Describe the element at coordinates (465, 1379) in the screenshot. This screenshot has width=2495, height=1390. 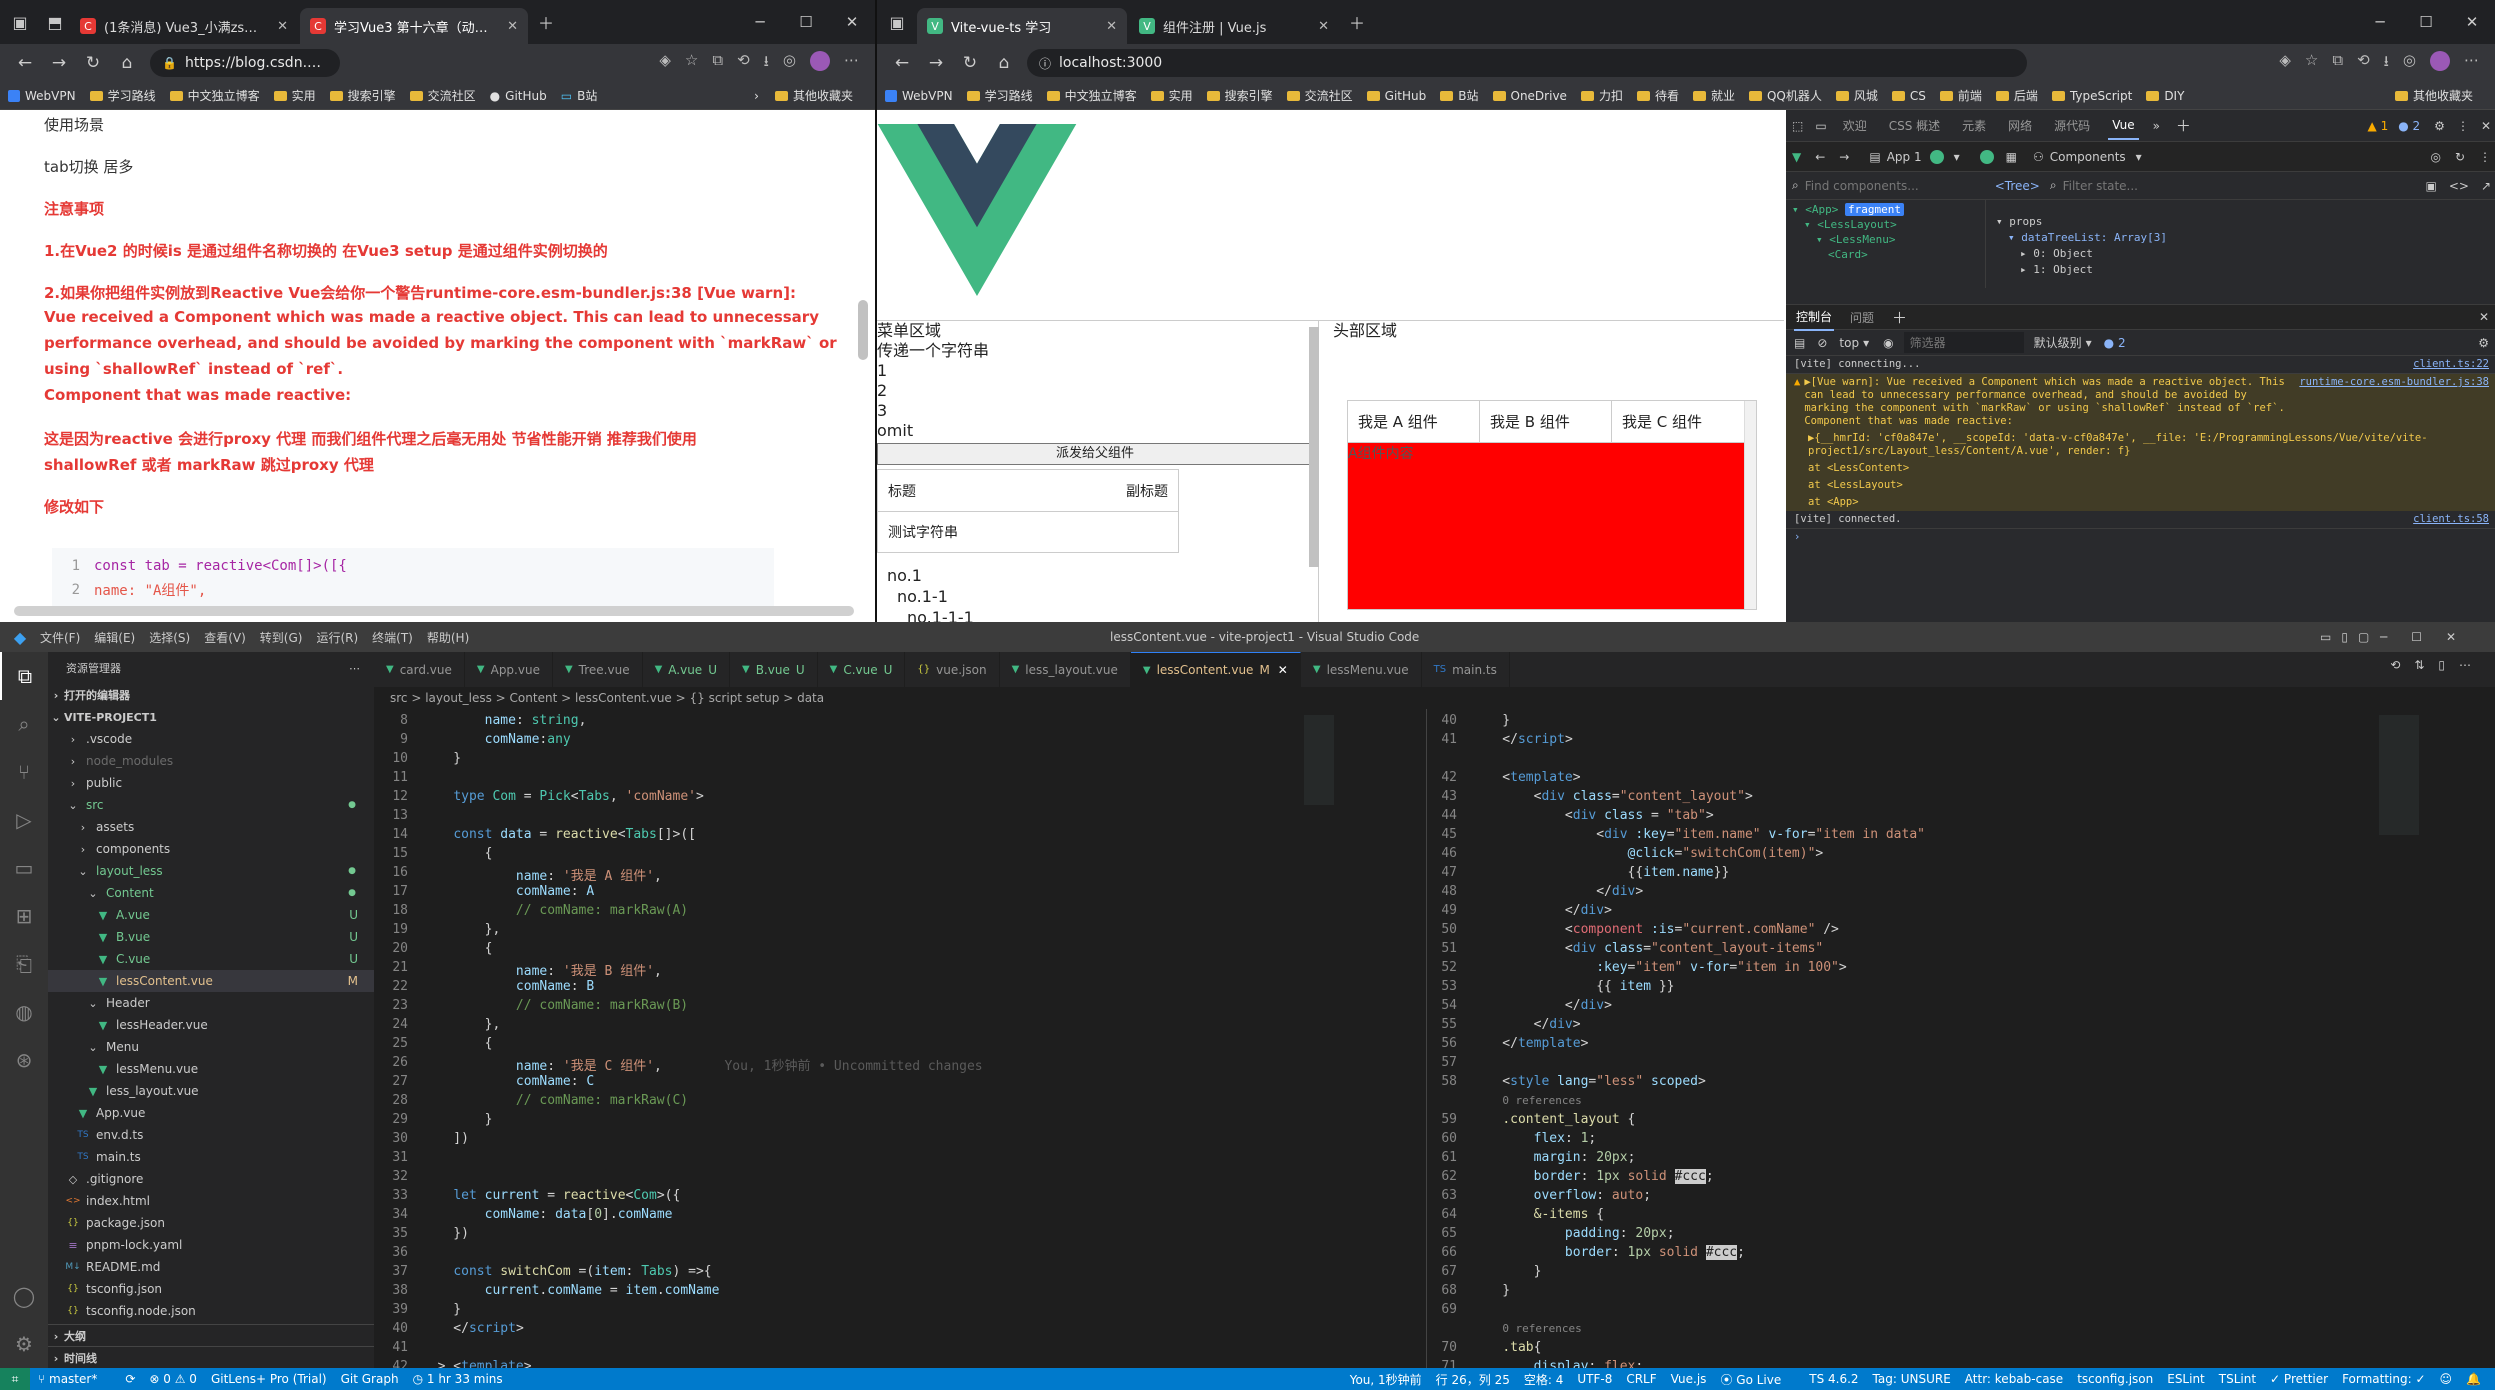
I see `time-status: ◷ 1 hr 33 mins` at that location.